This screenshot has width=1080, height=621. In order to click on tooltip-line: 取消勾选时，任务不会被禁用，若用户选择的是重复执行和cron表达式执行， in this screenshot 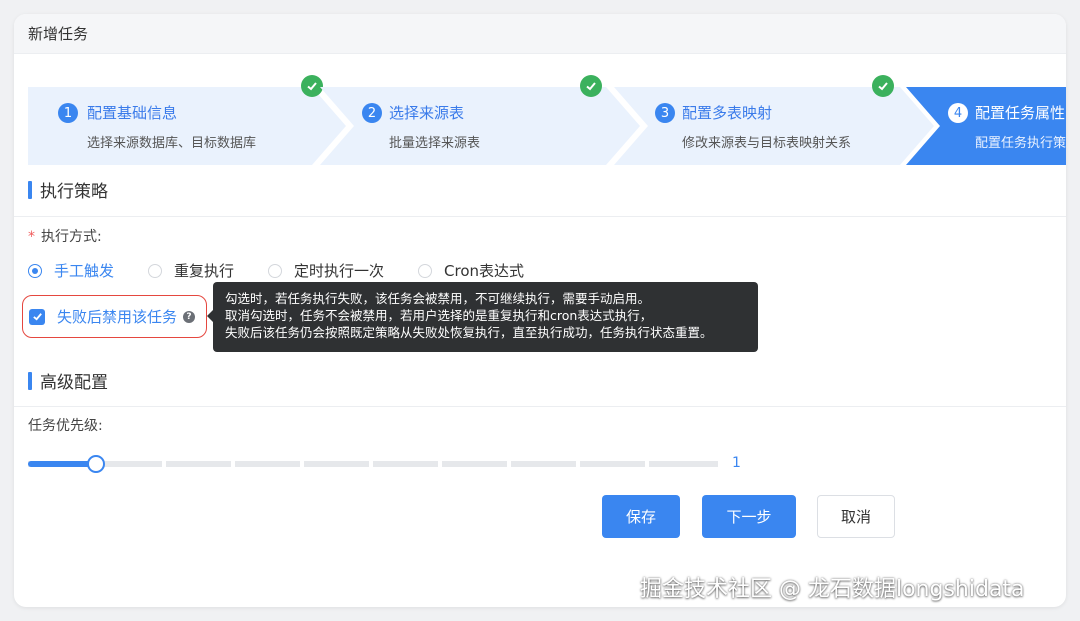, I will do `click(439, 315)`.